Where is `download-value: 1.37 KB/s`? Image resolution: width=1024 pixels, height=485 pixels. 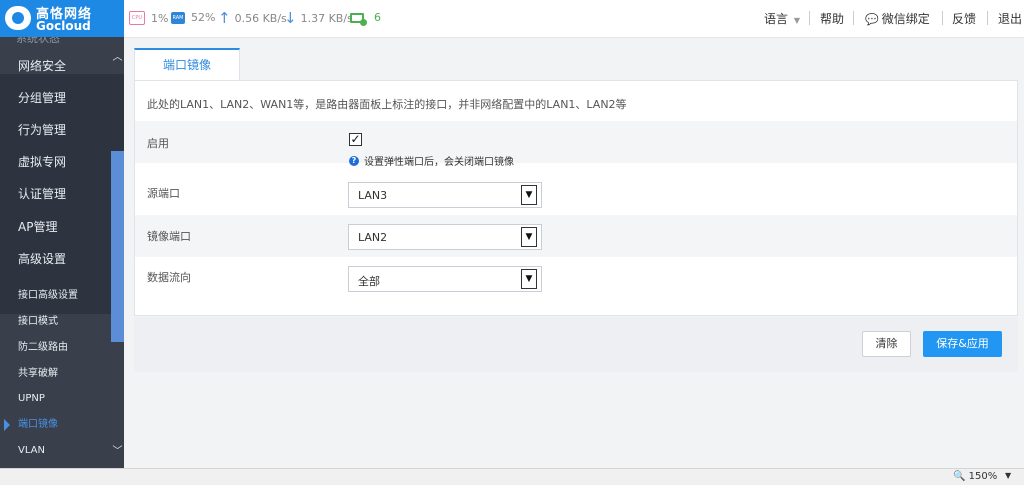
download-value: 1.37 KB/s is located at coordinates (326, 18).